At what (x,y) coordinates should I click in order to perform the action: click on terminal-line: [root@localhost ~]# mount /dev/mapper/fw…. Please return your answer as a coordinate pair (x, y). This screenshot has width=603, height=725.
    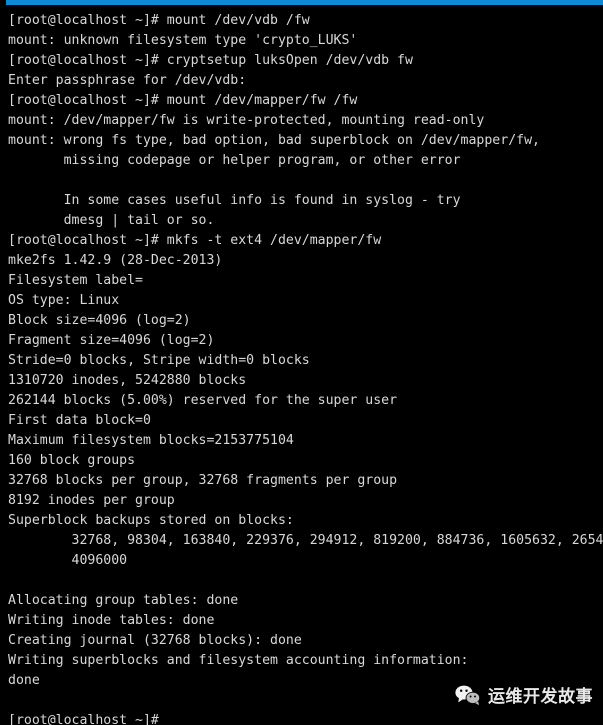
    Looking at the image, I should click on (183, 100).